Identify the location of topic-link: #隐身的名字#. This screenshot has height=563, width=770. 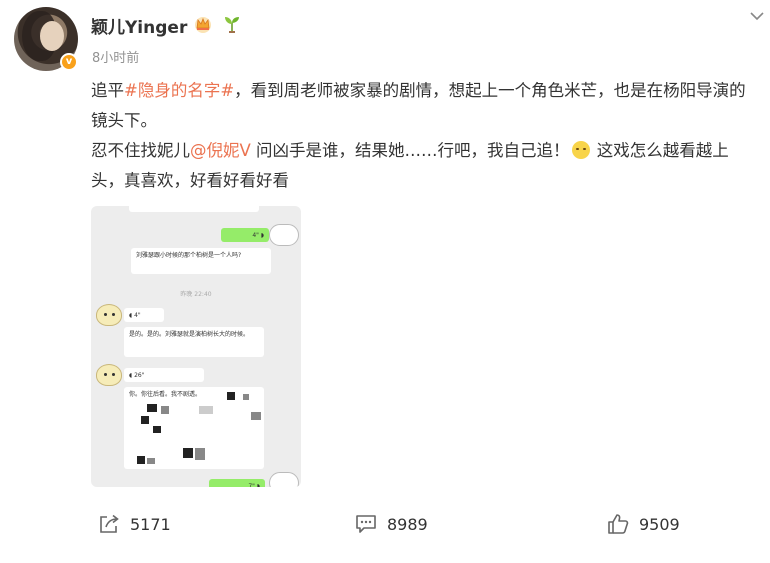
(179, 90).